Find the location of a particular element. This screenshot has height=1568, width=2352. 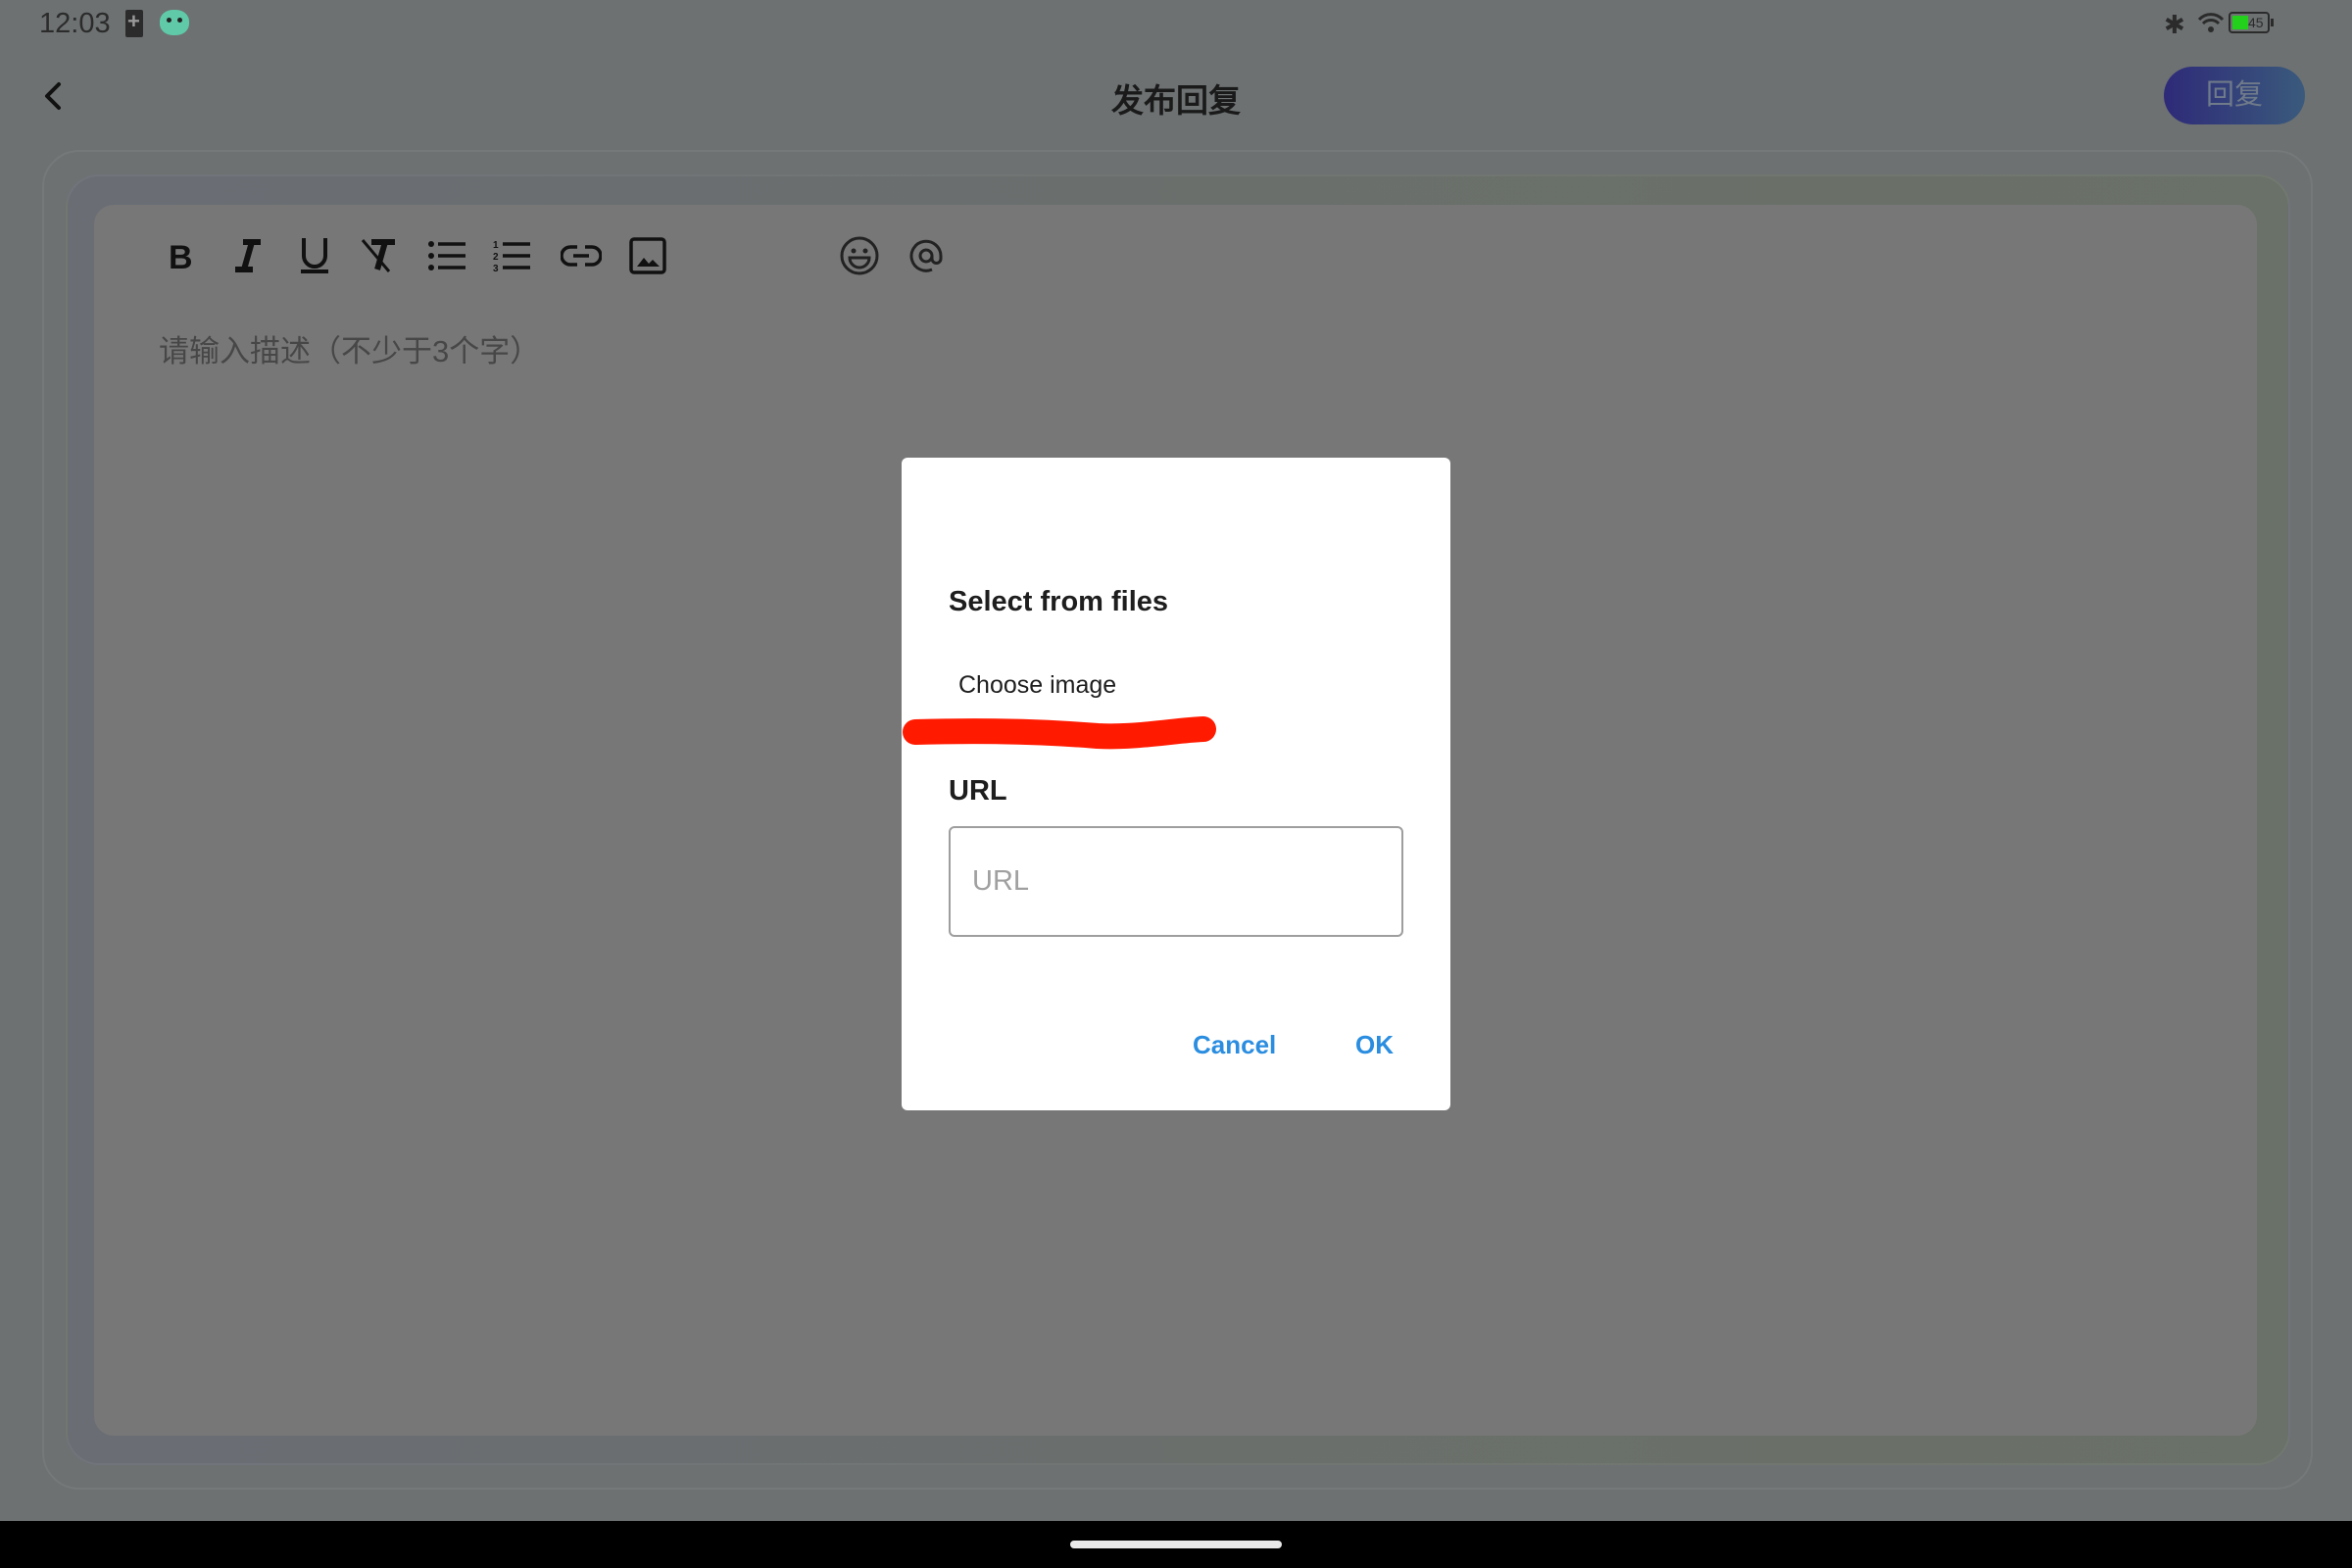

dialog-title: Select from files is located at coordinates (1059, 601).